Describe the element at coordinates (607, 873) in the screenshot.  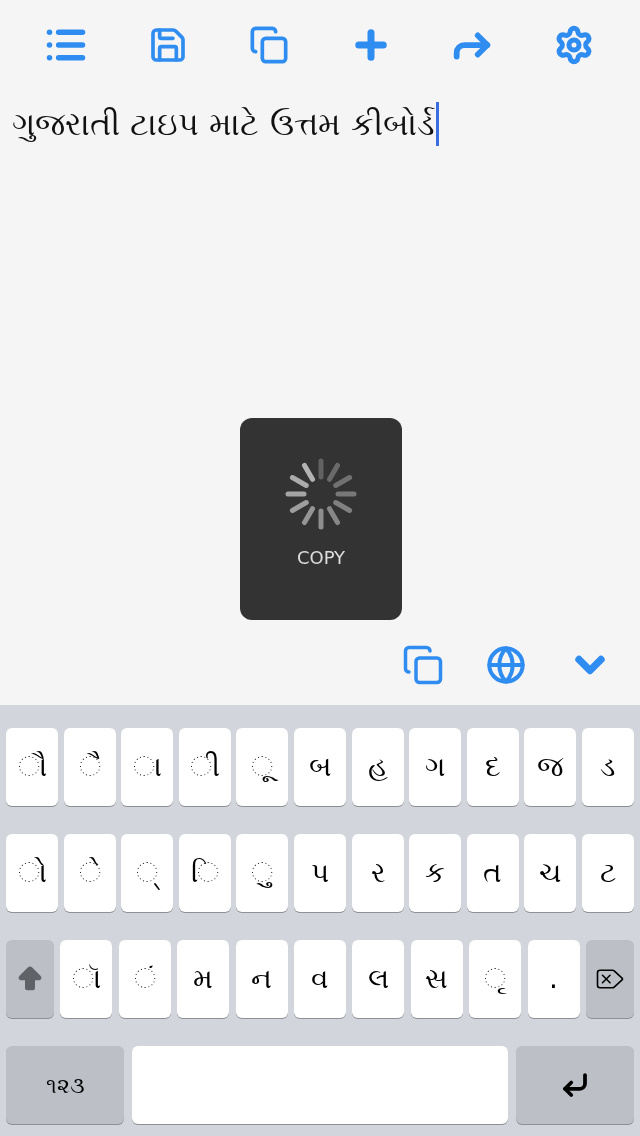
I see `key: ટ` at that location.